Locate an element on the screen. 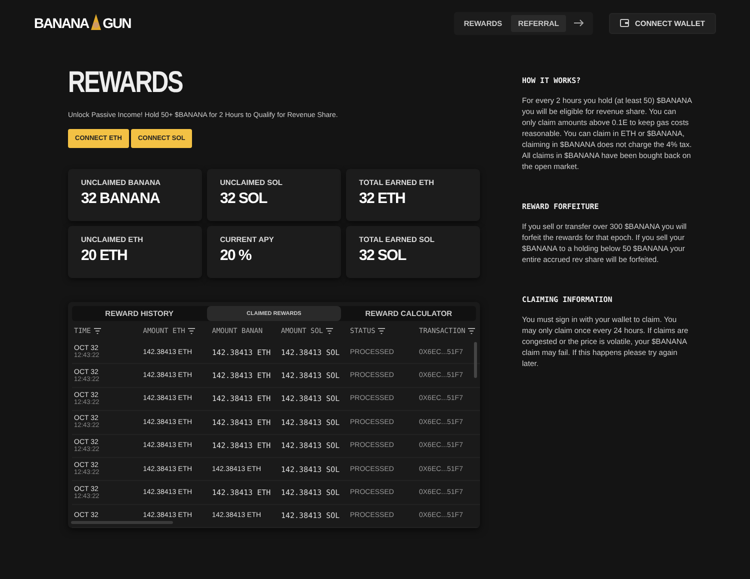 This screenshot has width=750, height=579. wallet-icon is located at coordinates (624, 23).